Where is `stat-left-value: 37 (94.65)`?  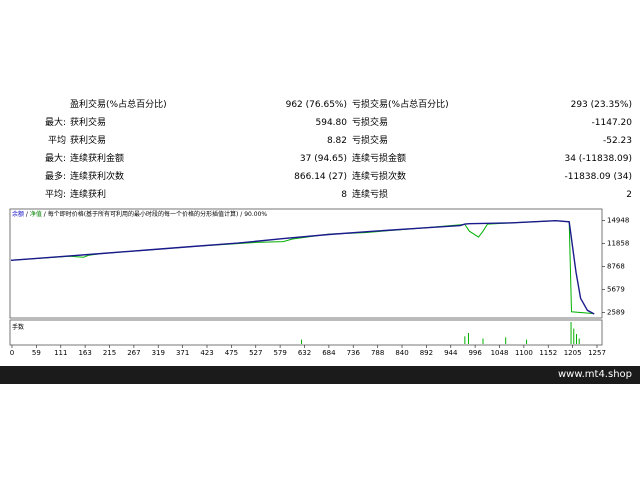 stat-left-value: 37 (94.65) is located at coordinates (323, 159).